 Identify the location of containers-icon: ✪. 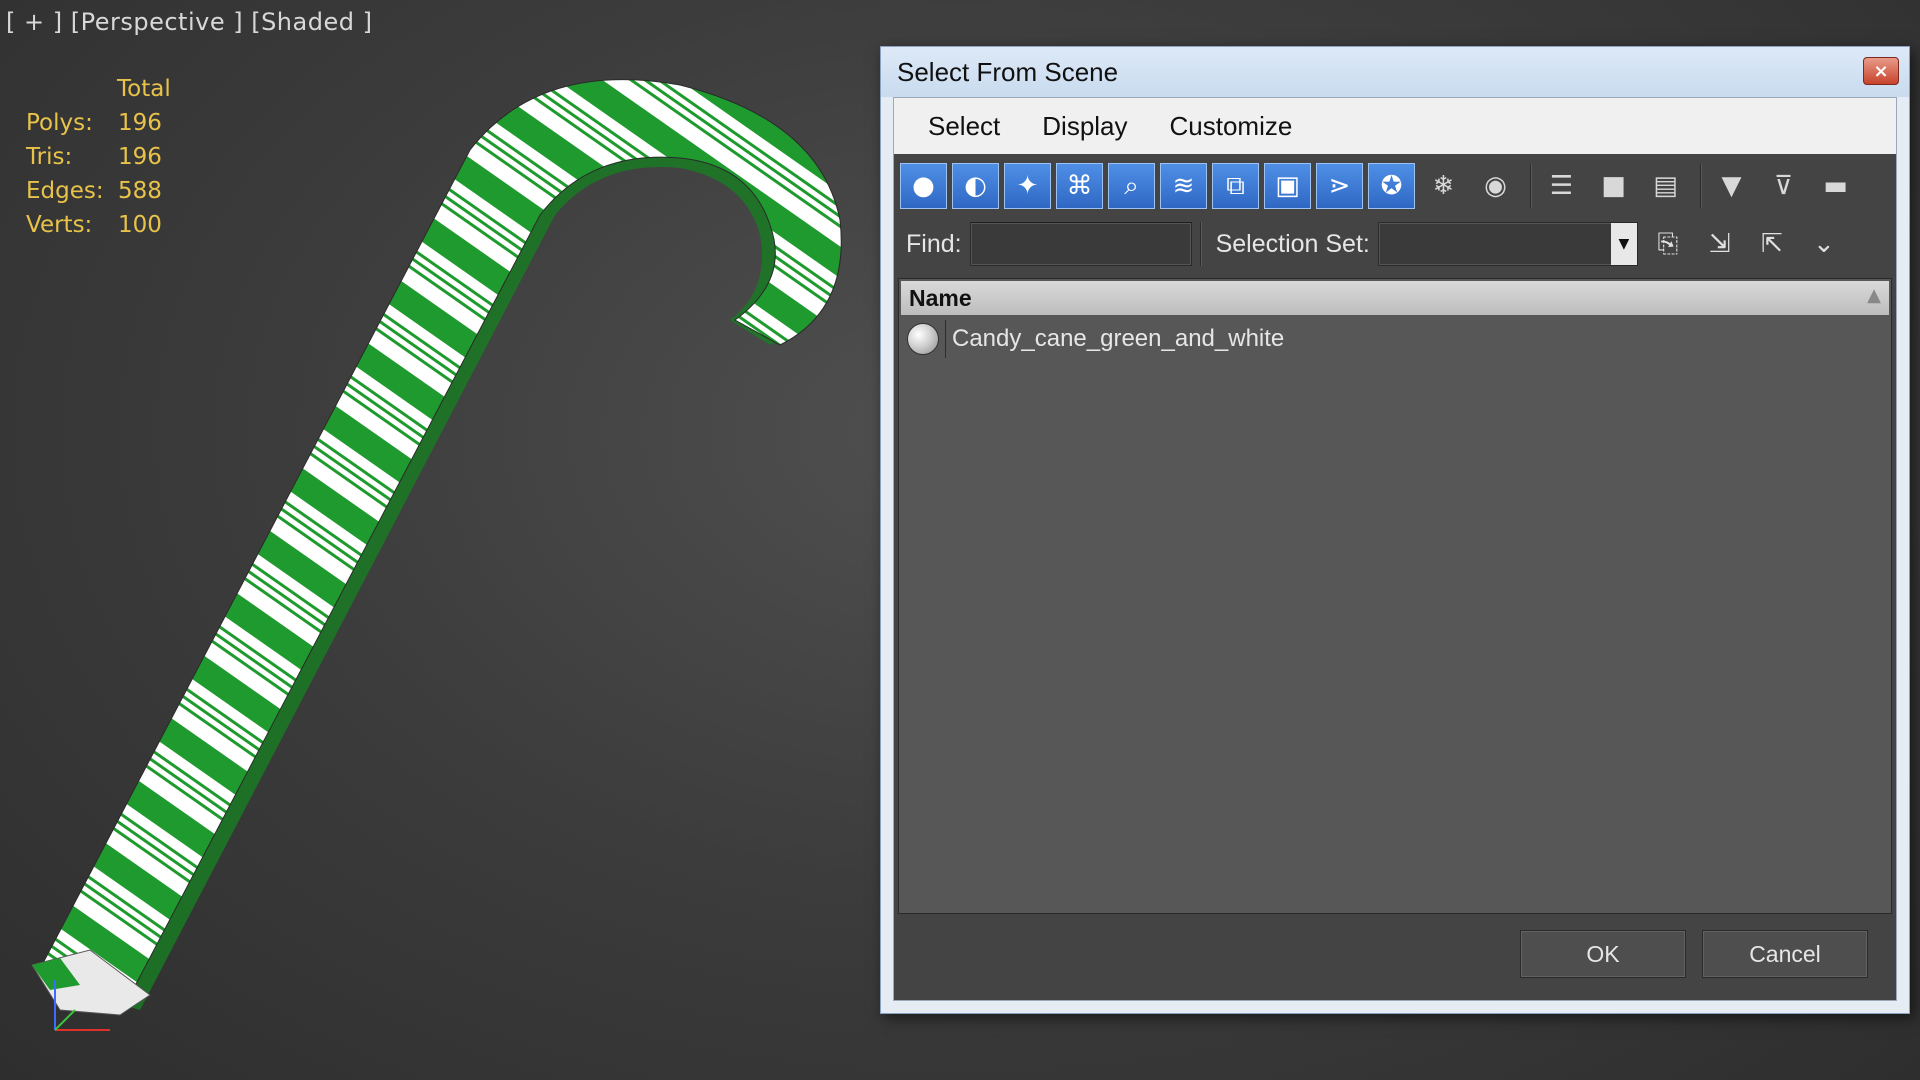
(1391, 186).